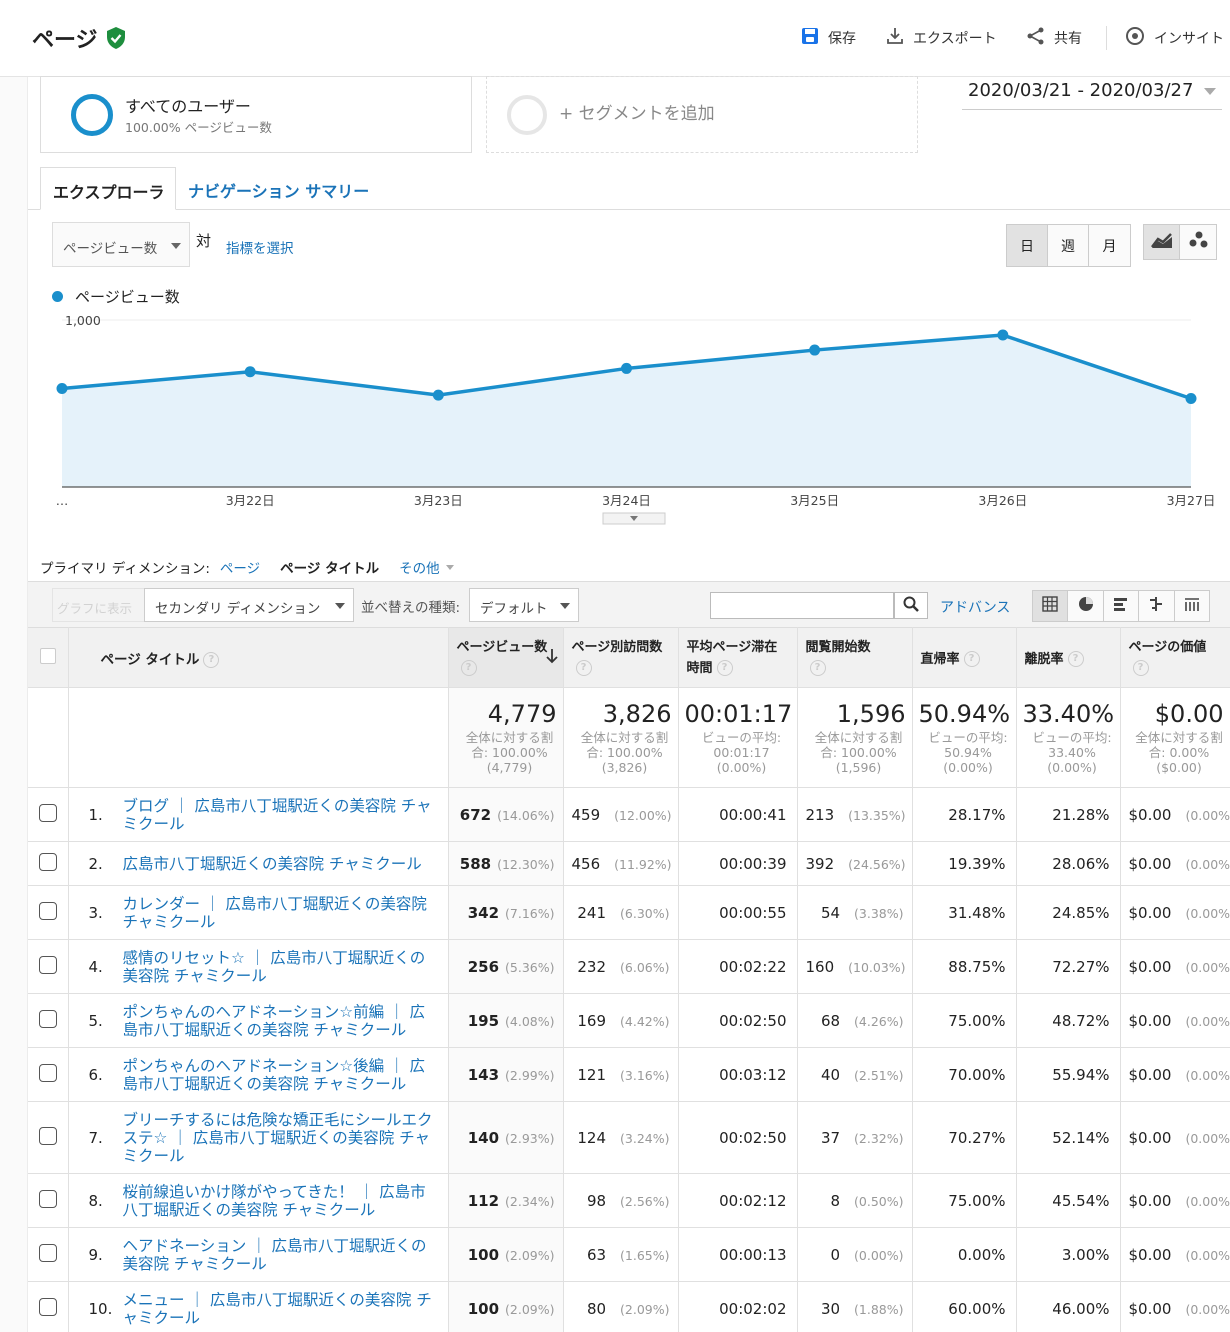 The width and height of the screenshot is (1230, 1332). What do you see at coordinates (127, 297) in the screenshot?
I see `legend-label: ページビュー数` at bounding box center [127, 297].